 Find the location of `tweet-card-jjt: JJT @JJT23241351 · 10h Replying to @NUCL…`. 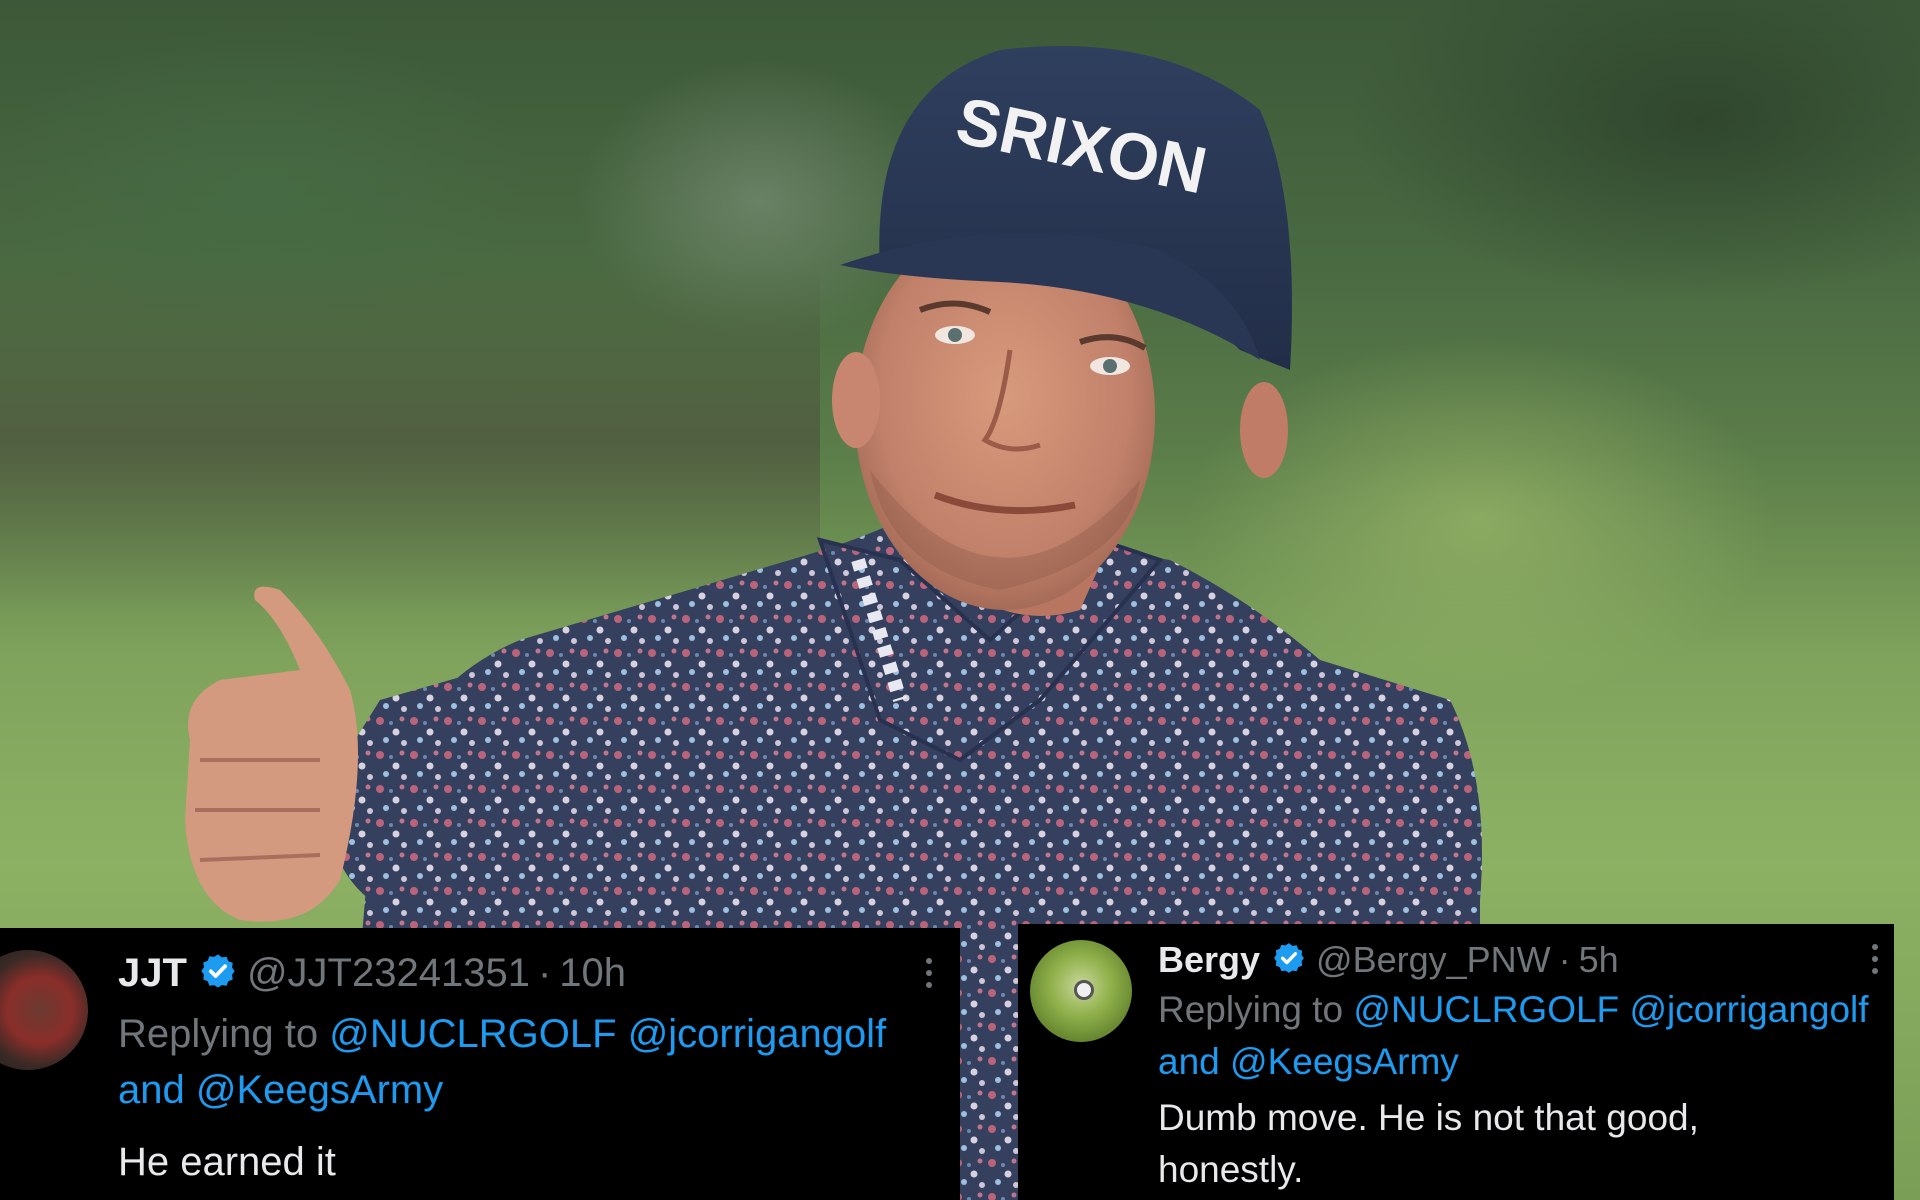

tweet-card-jjt: JJT @JJT23241351 · 10h Replying to @NUCL… is located at coordinates (480, 1064).